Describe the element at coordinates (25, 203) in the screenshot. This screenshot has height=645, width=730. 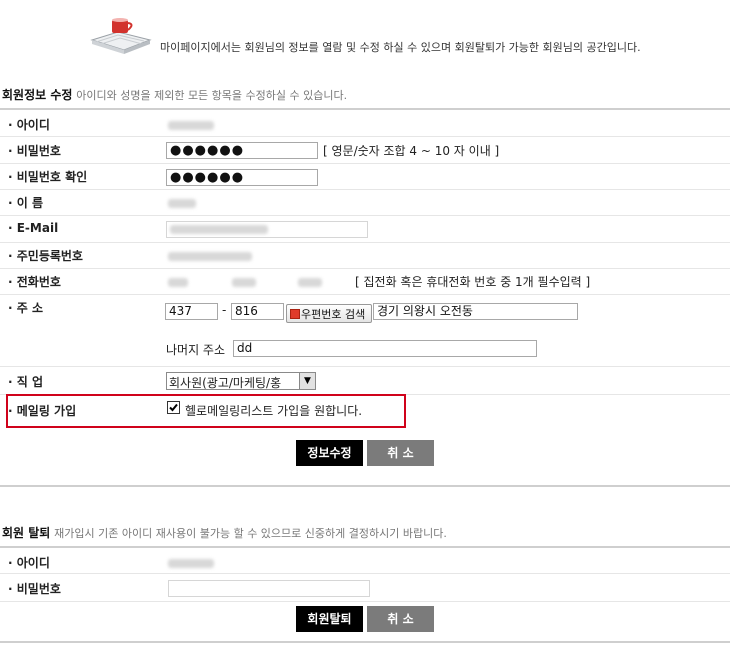
I see `name-label: · 이 름` at that location.